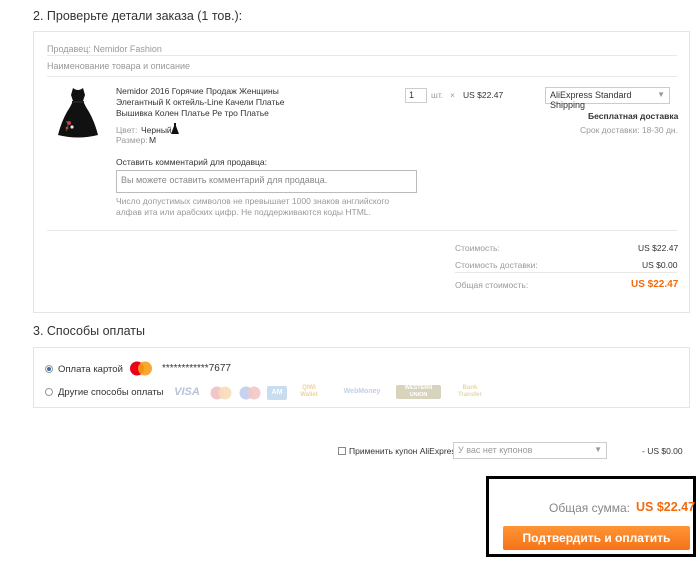 The image size is (696, 566). Describe the element at coordinates (141, 370) in the screenshot. I see `mastercard-icon` at that location.